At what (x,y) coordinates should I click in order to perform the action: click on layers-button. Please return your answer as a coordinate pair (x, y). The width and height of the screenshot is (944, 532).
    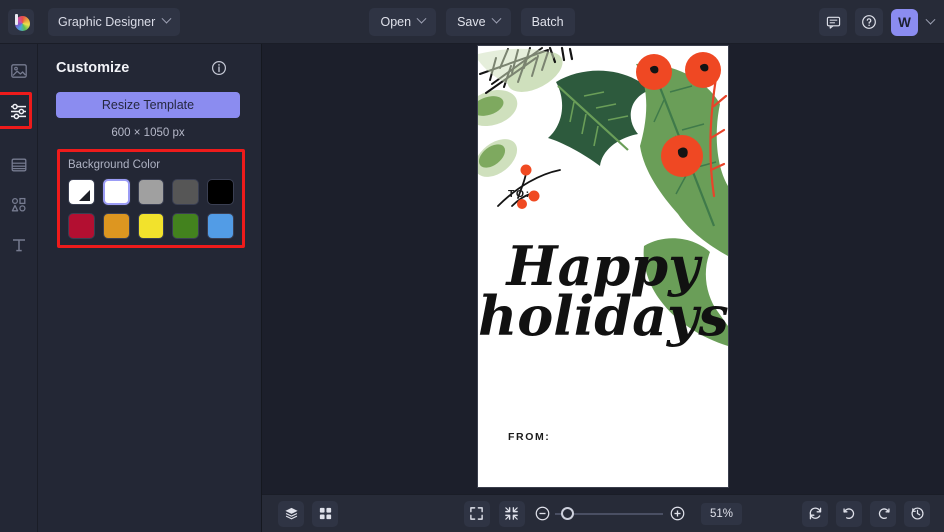
    Looking at the image, I should click on (291, 513).